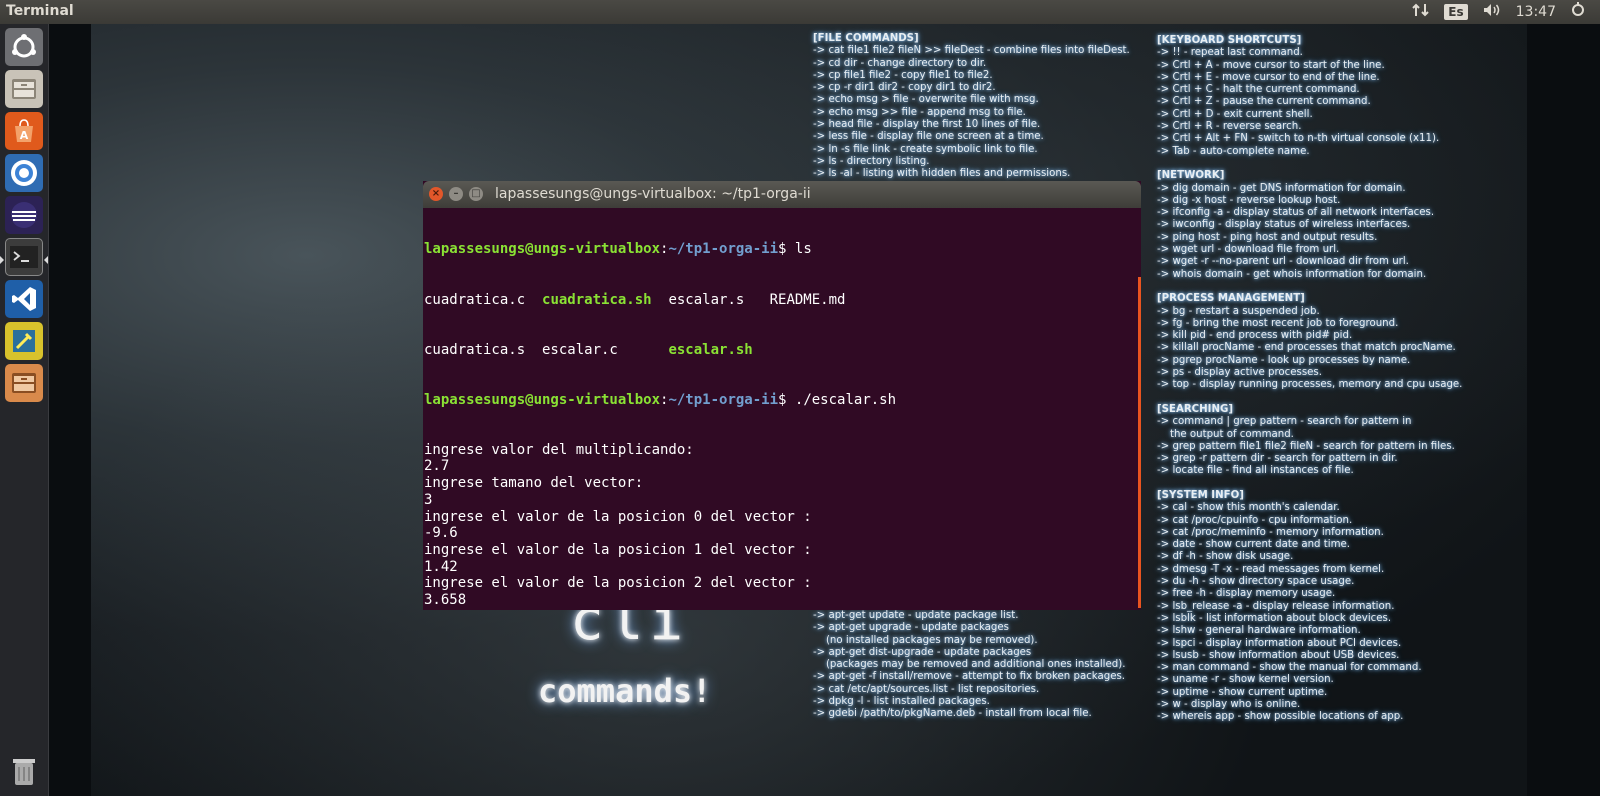 This screenshot has height=796, width=1600. What do you see at coordinates (800, 12) in the screenshot?
I see `top-panel: Terminal Es 13:47` at bounding box center [800, 12].